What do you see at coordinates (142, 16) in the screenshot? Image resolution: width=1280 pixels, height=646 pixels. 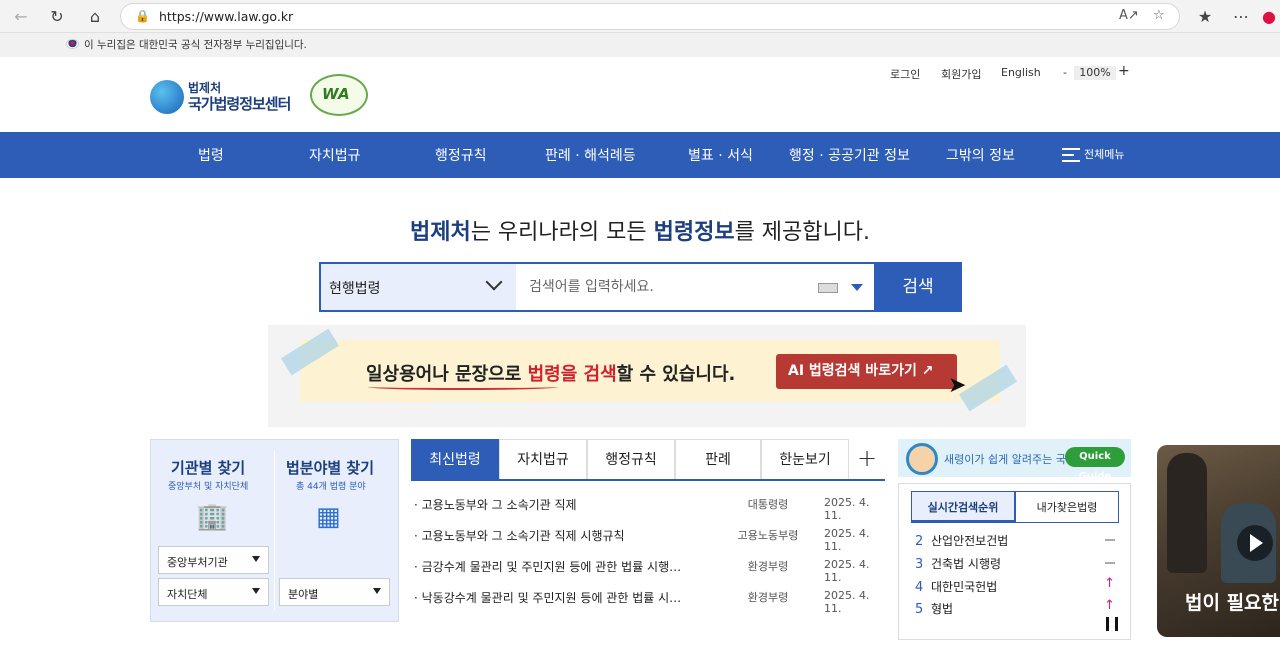 I see `lock-icon: 🔒` at bounding box center [142, 16].